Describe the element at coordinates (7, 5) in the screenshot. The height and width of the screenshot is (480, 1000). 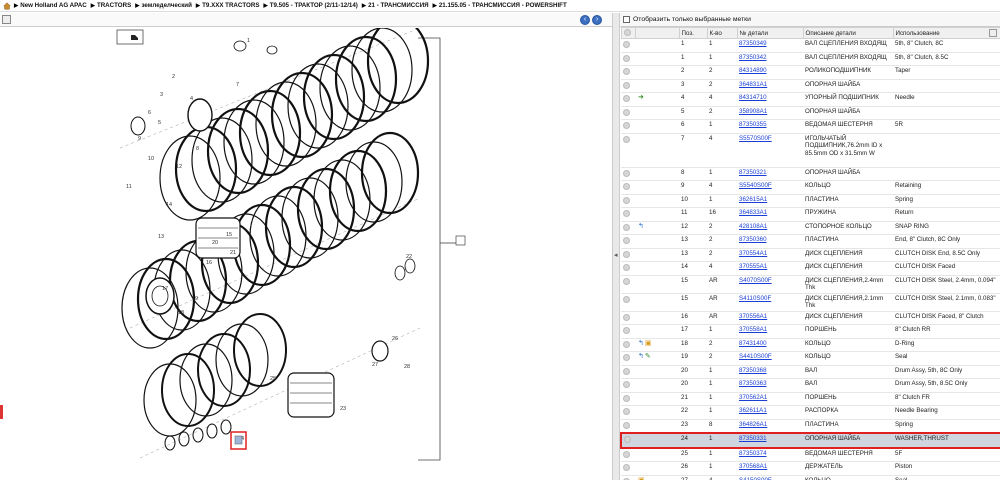
I see `home-icon` at that location.